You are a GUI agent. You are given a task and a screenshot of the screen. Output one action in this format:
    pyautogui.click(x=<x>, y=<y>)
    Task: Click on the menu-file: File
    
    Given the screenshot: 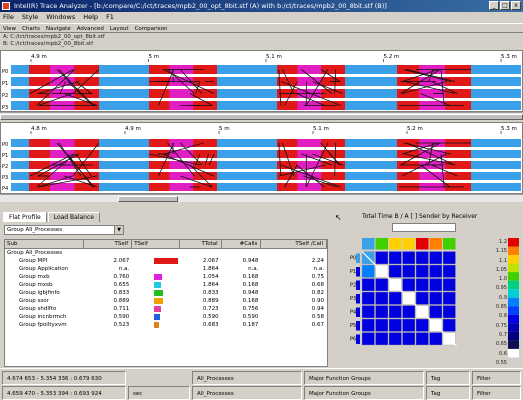 What is the action you would take?
    pyautogui.click(x=8, y=17)
    